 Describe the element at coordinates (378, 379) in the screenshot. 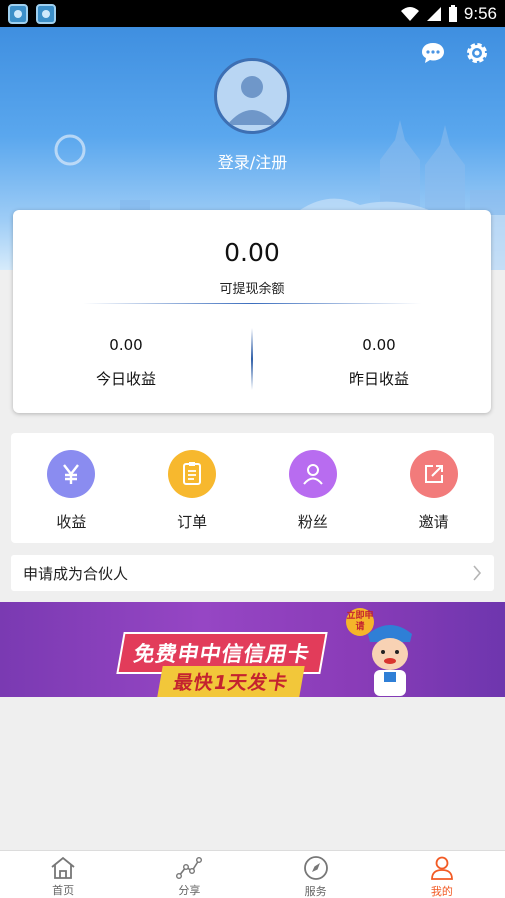

I see `yesterday-earnings-label: 昨日收益` at that location.